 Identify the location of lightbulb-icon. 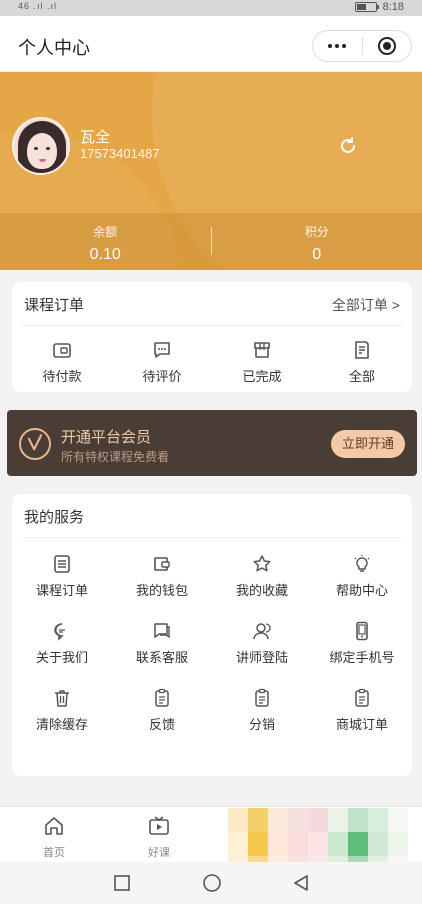
(362, 563).